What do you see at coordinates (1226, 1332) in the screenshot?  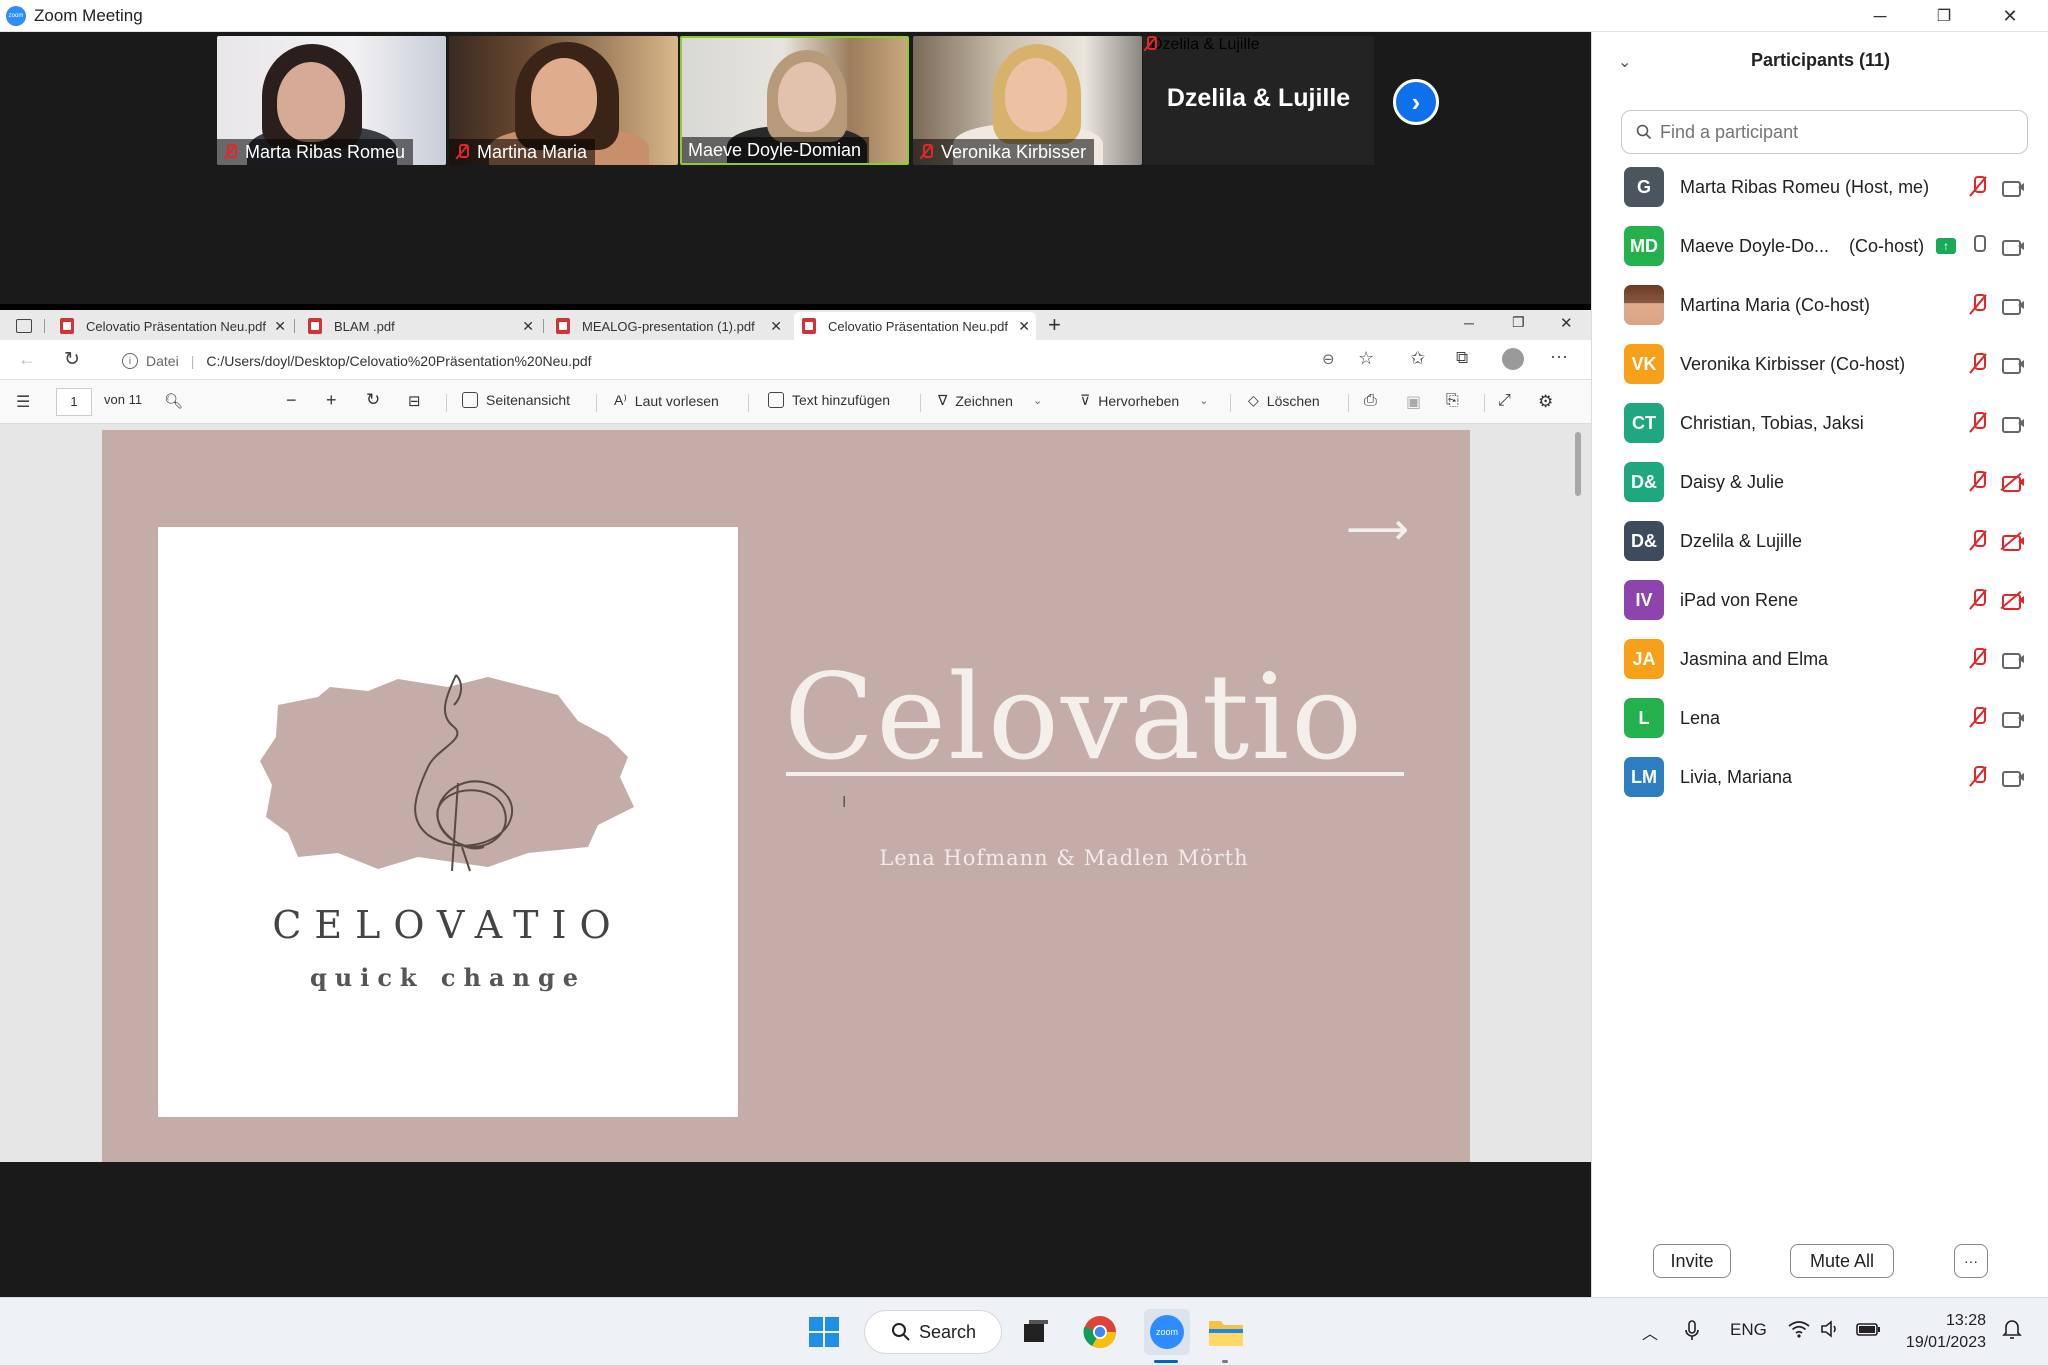 I see `file-explorer-icon` at bounding box center [1226, 1332].